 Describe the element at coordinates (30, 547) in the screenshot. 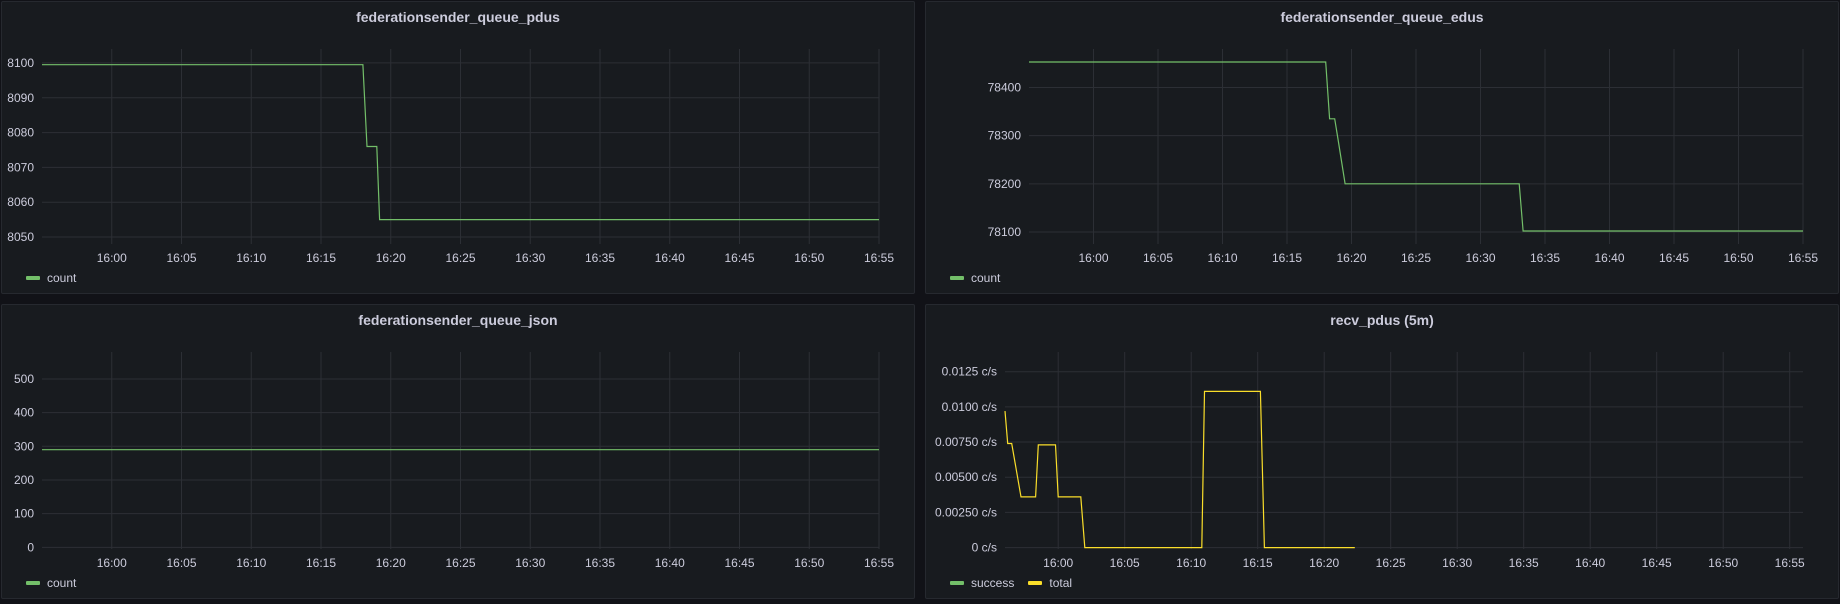

I see `y-tick-label: 0` at that location.